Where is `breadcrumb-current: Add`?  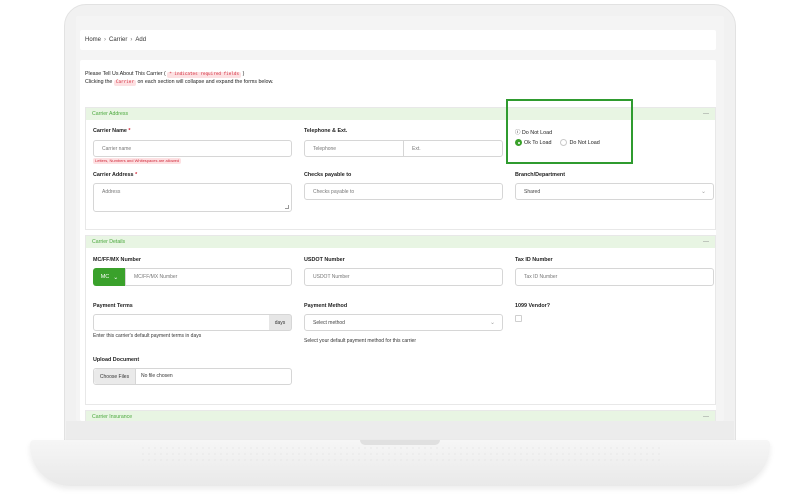
breadcrumb-current: Add is located at coordinates (141, 40).